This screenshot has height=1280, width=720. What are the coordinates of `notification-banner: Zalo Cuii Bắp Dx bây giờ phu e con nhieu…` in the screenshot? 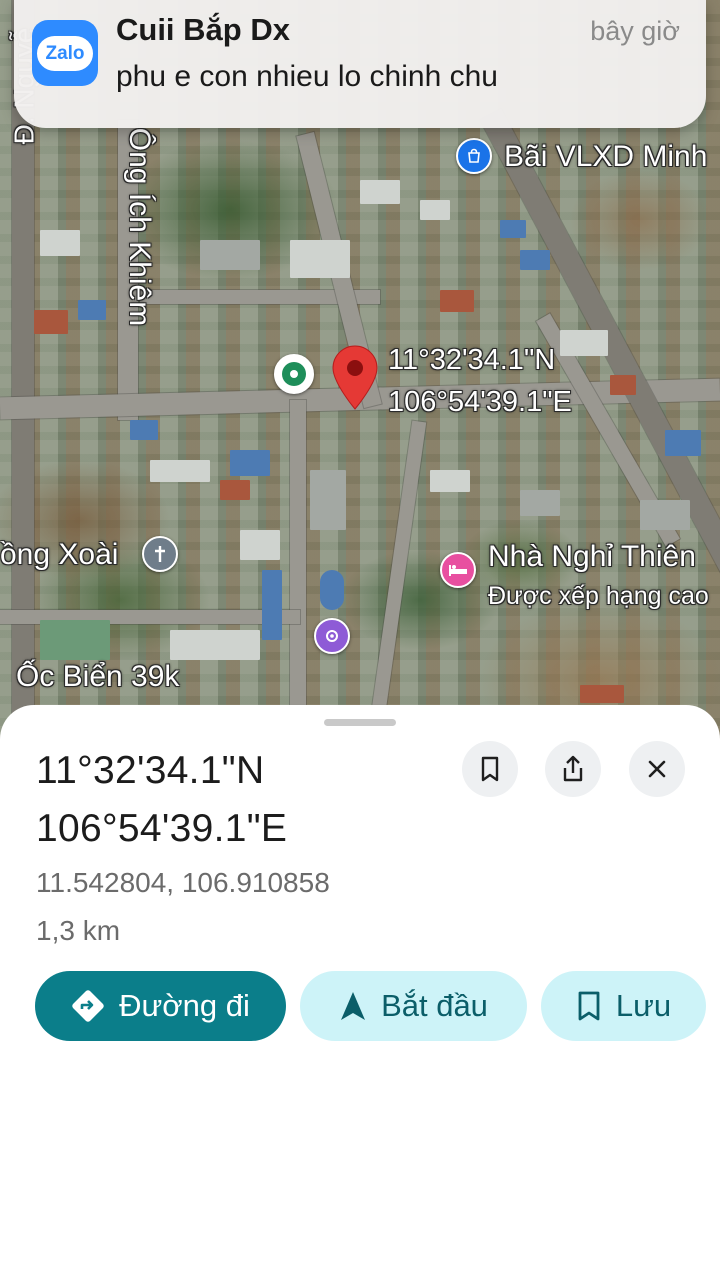 It's located at (360, 64).